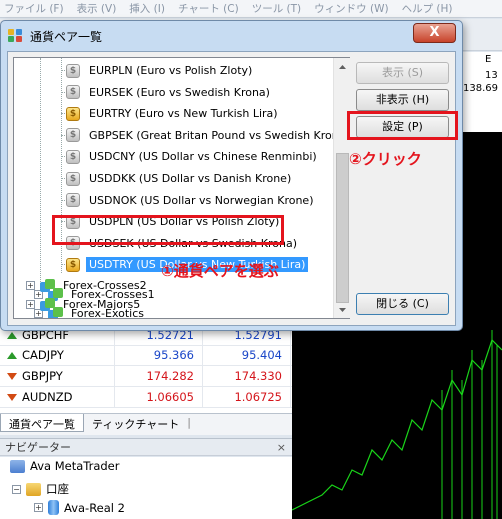 The width and height of the screenshot is (502, 519). I want to click on menu-insert: 挿入 (I), so click(149, 8).